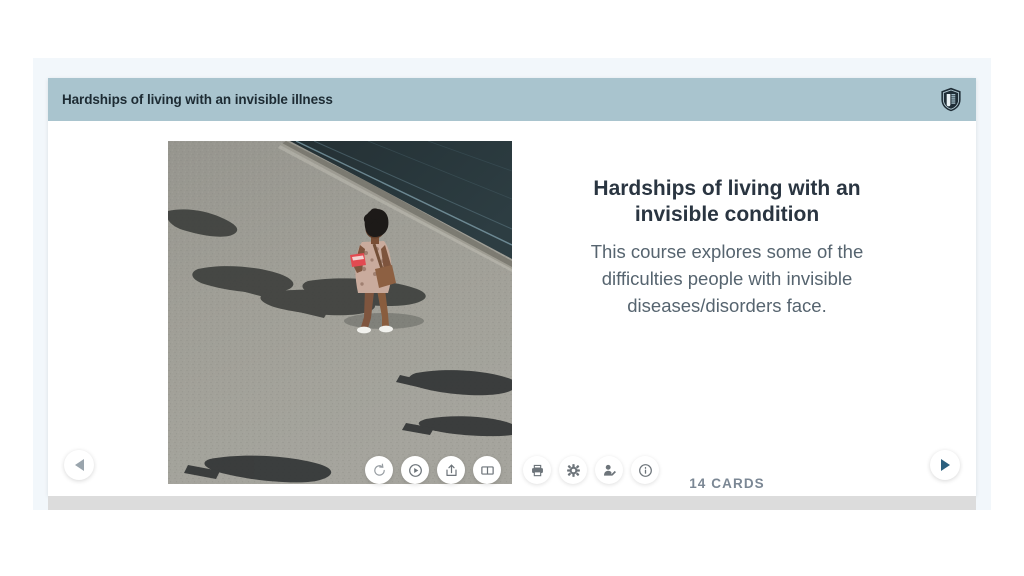  I want to click on gear-icon, so click(573, 470).